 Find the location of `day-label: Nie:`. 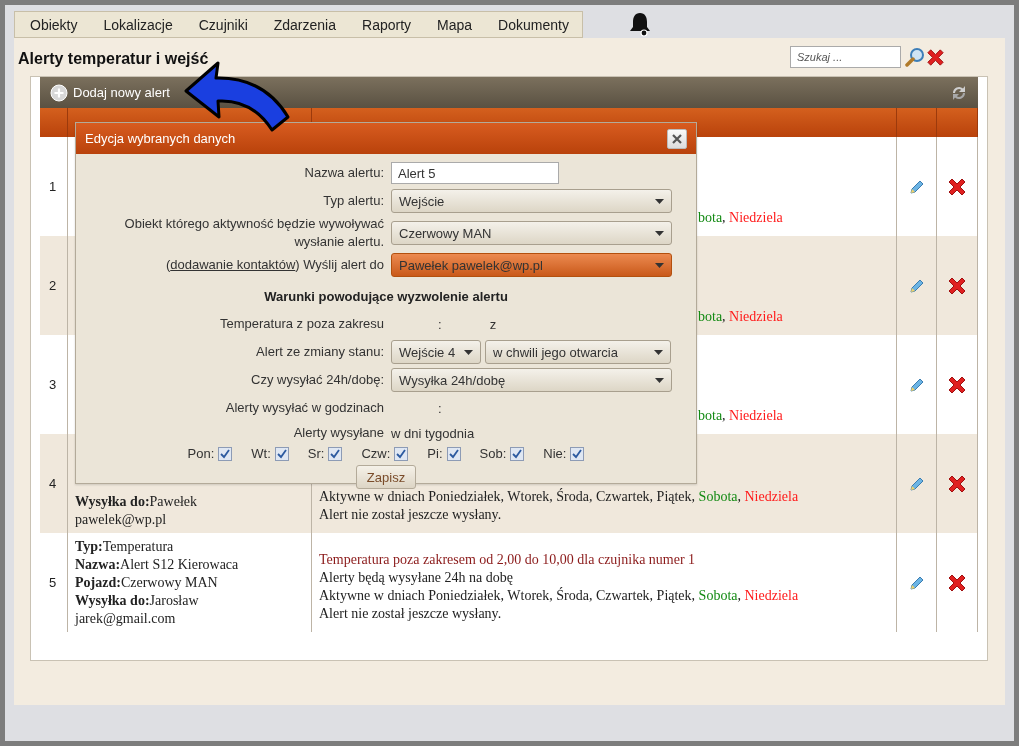

day-label: Nie: is located at coordinates (555, 453).